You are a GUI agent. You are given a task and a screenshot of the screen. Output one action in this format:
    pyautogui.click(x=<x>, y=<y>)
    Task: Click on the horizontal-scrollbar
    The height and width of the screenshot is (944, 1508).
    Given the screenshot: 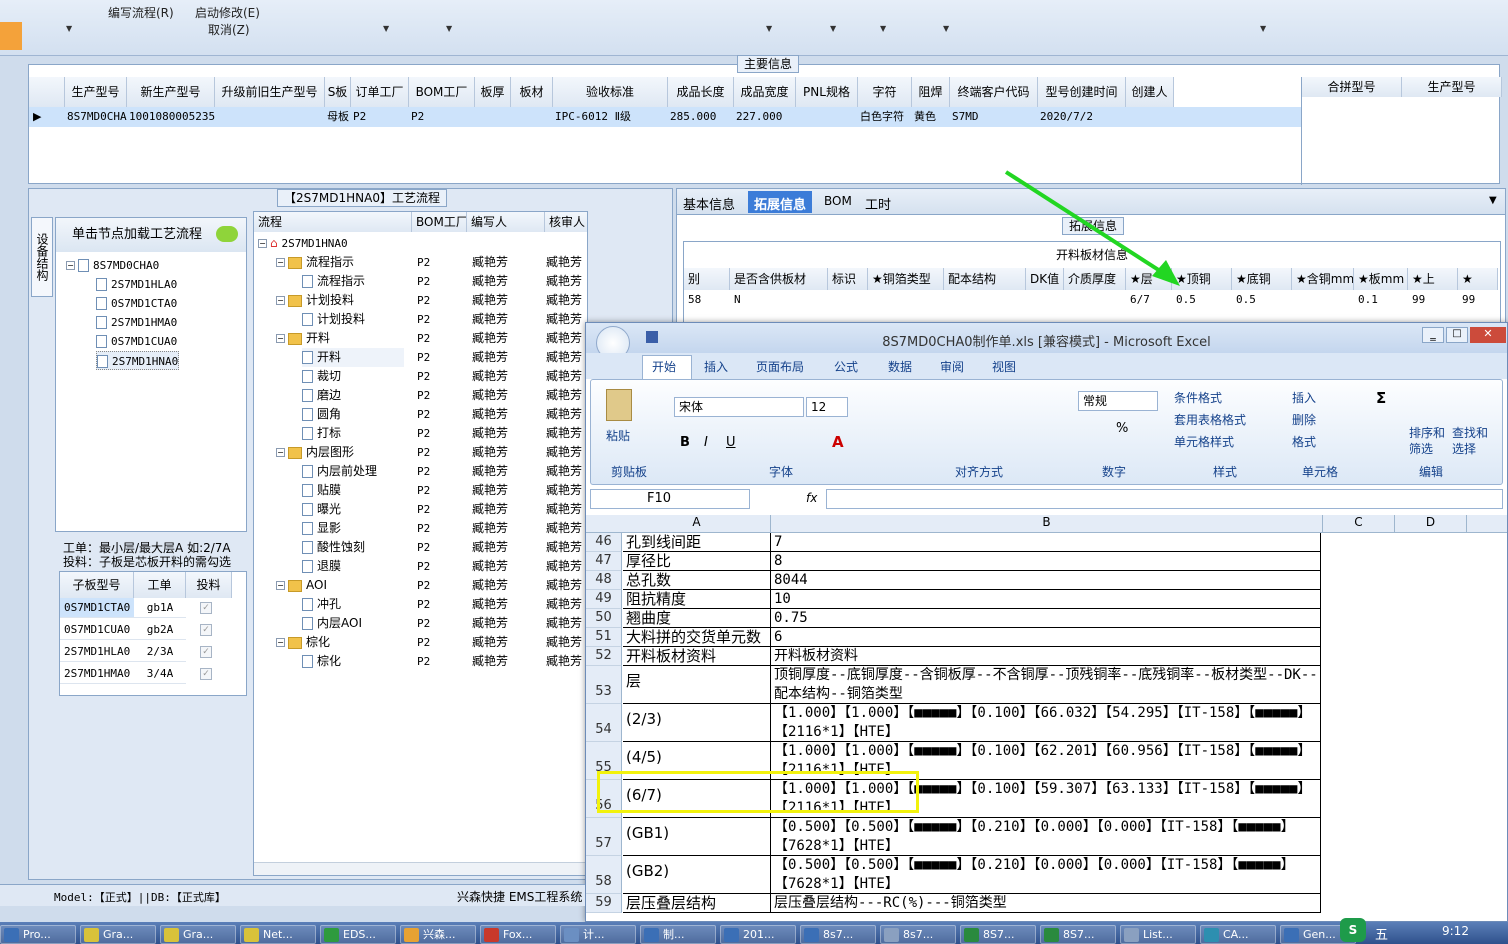 What is the action you would take?
    pyautogui.click(x=420, y=868)
    